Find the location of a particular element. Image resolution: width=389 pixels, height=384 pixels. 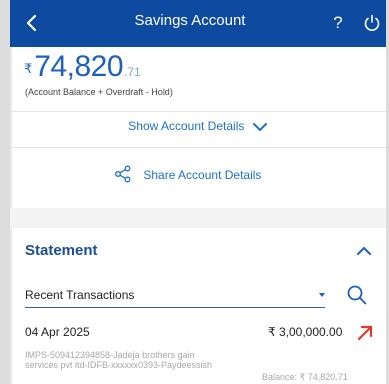

share-account-details-button: Share Account Details is located at coordinates (187, 176).